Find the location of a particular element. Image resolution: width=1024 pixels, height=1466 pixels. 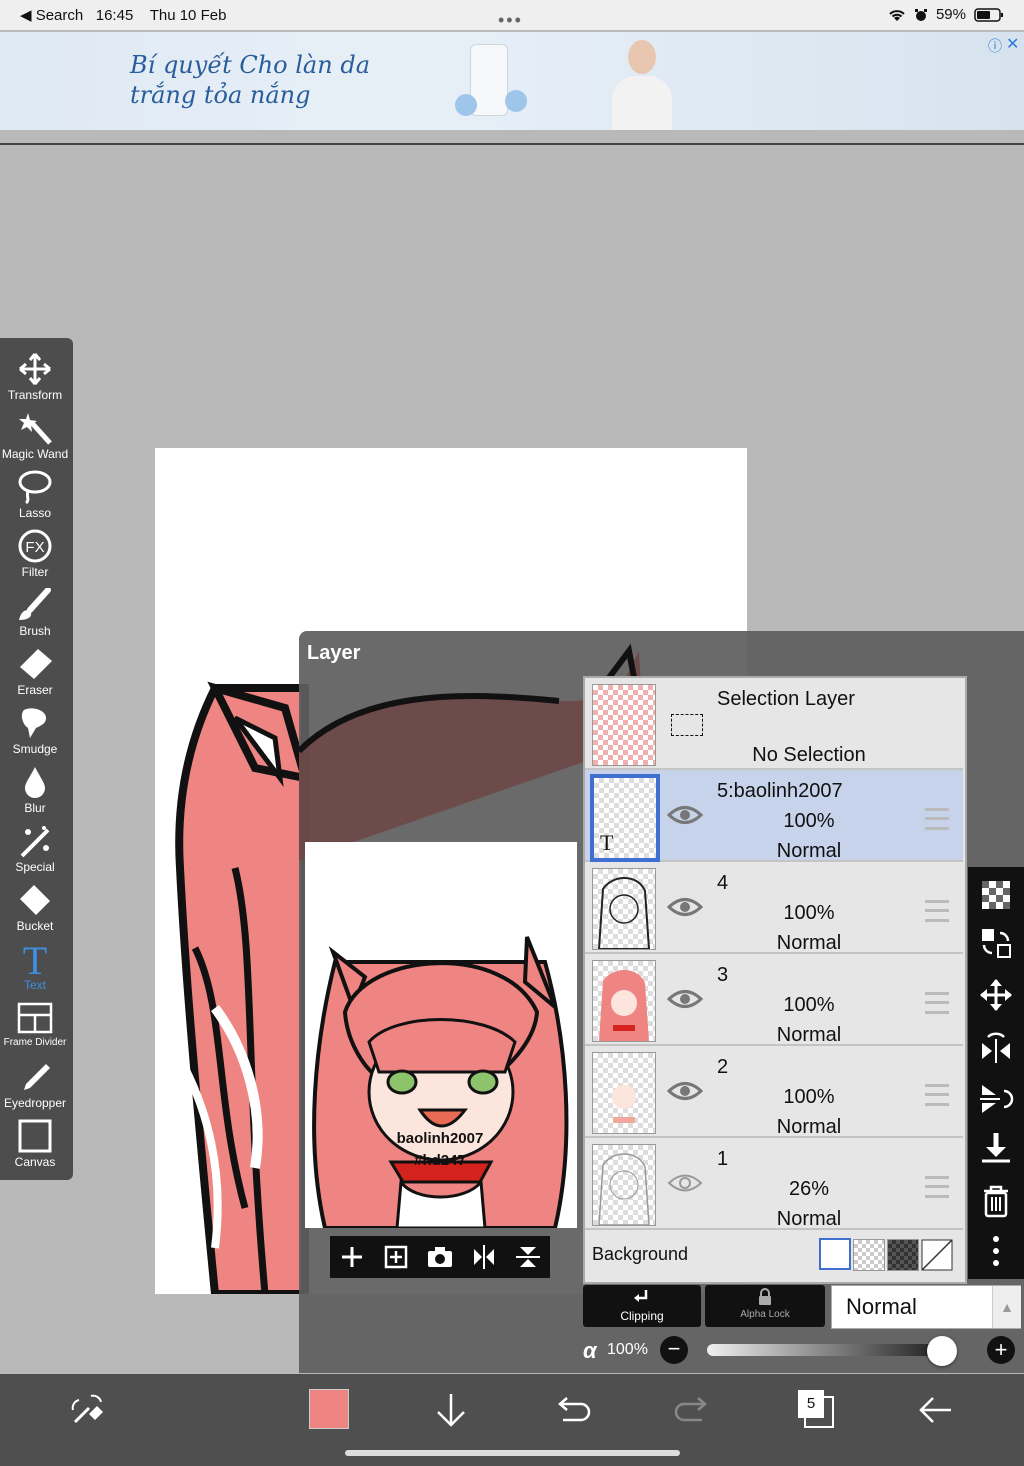

hidden-eye-icon is located at coordinates (685, 1183).